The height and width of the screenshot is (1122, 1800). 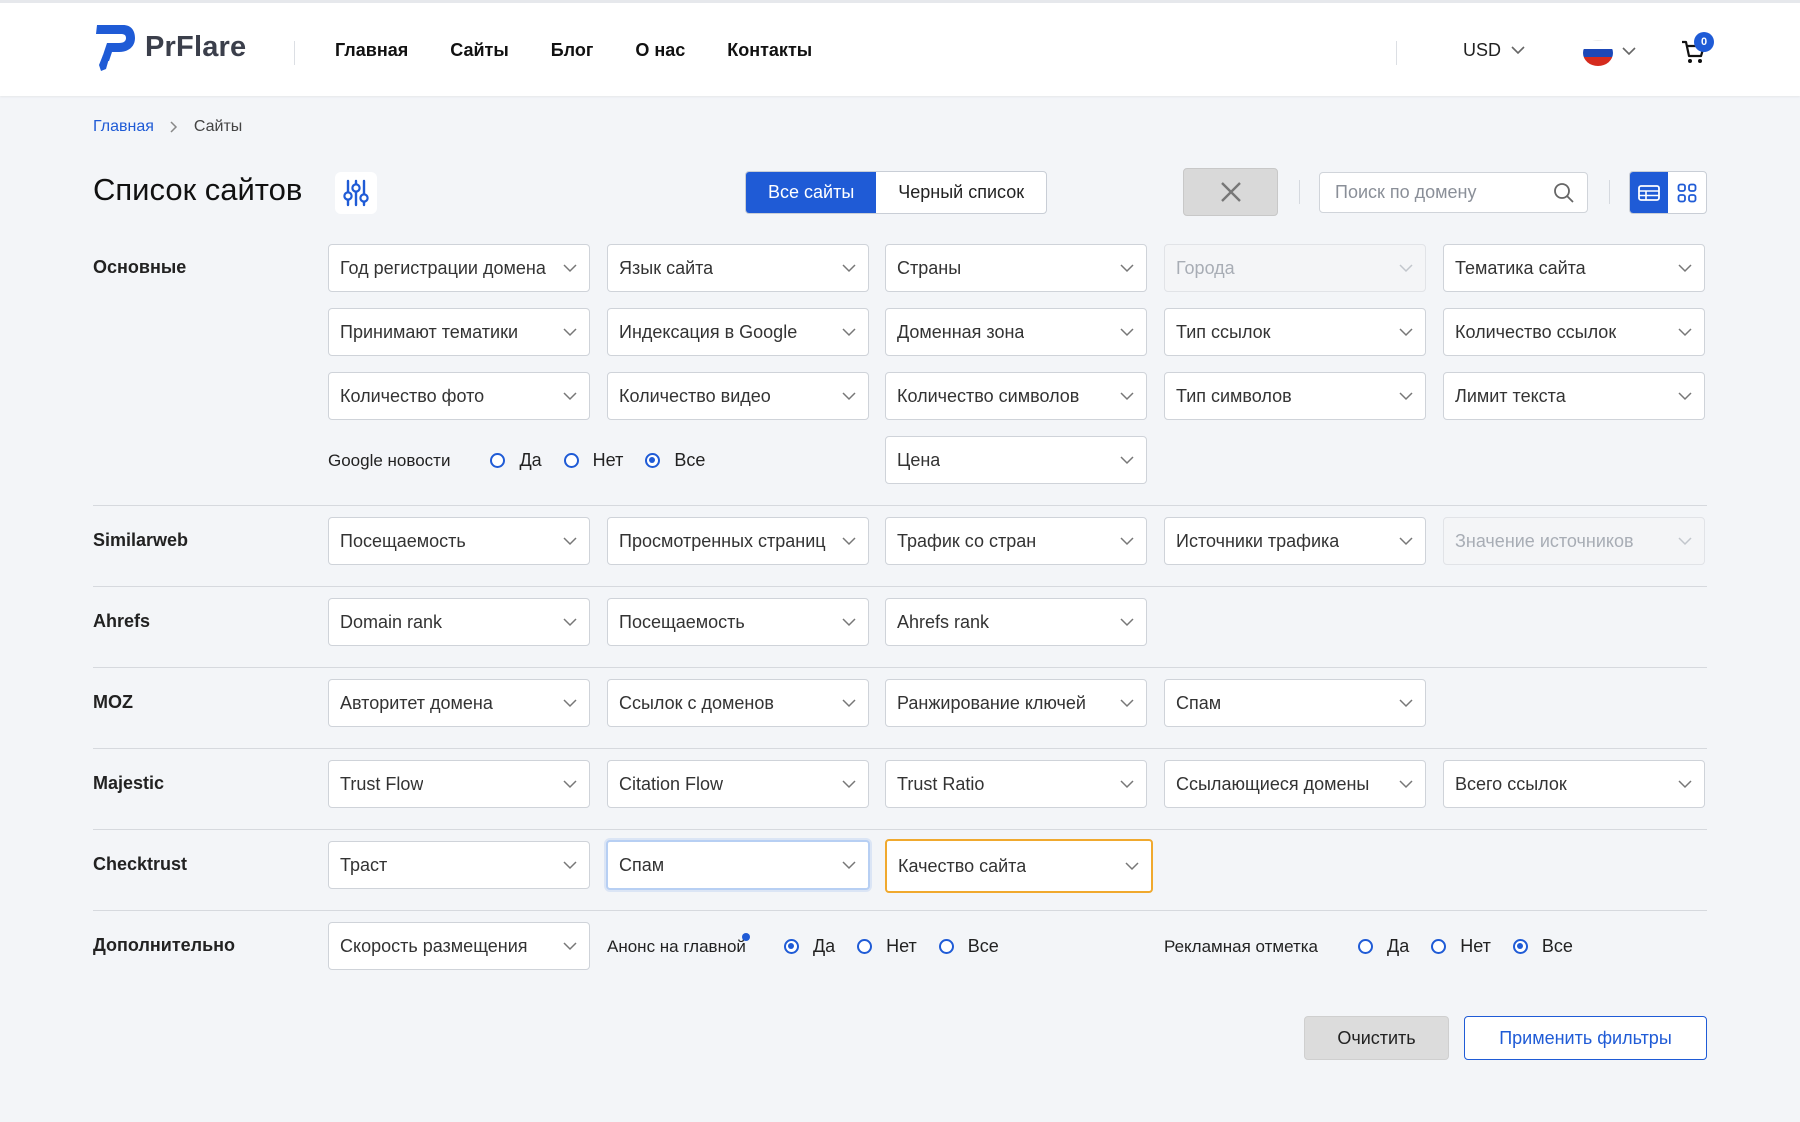 I want to click on currency-select: USD, so click(x=1494, y=50).